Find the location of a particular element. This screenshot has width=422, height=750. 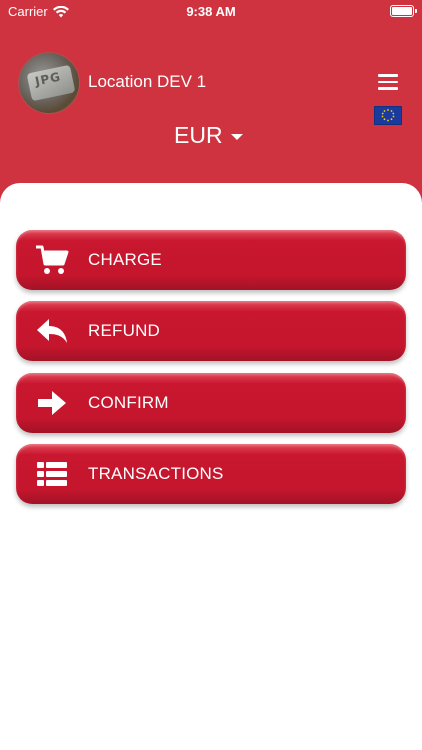

cart-icon is located at coordinates (52, 260).